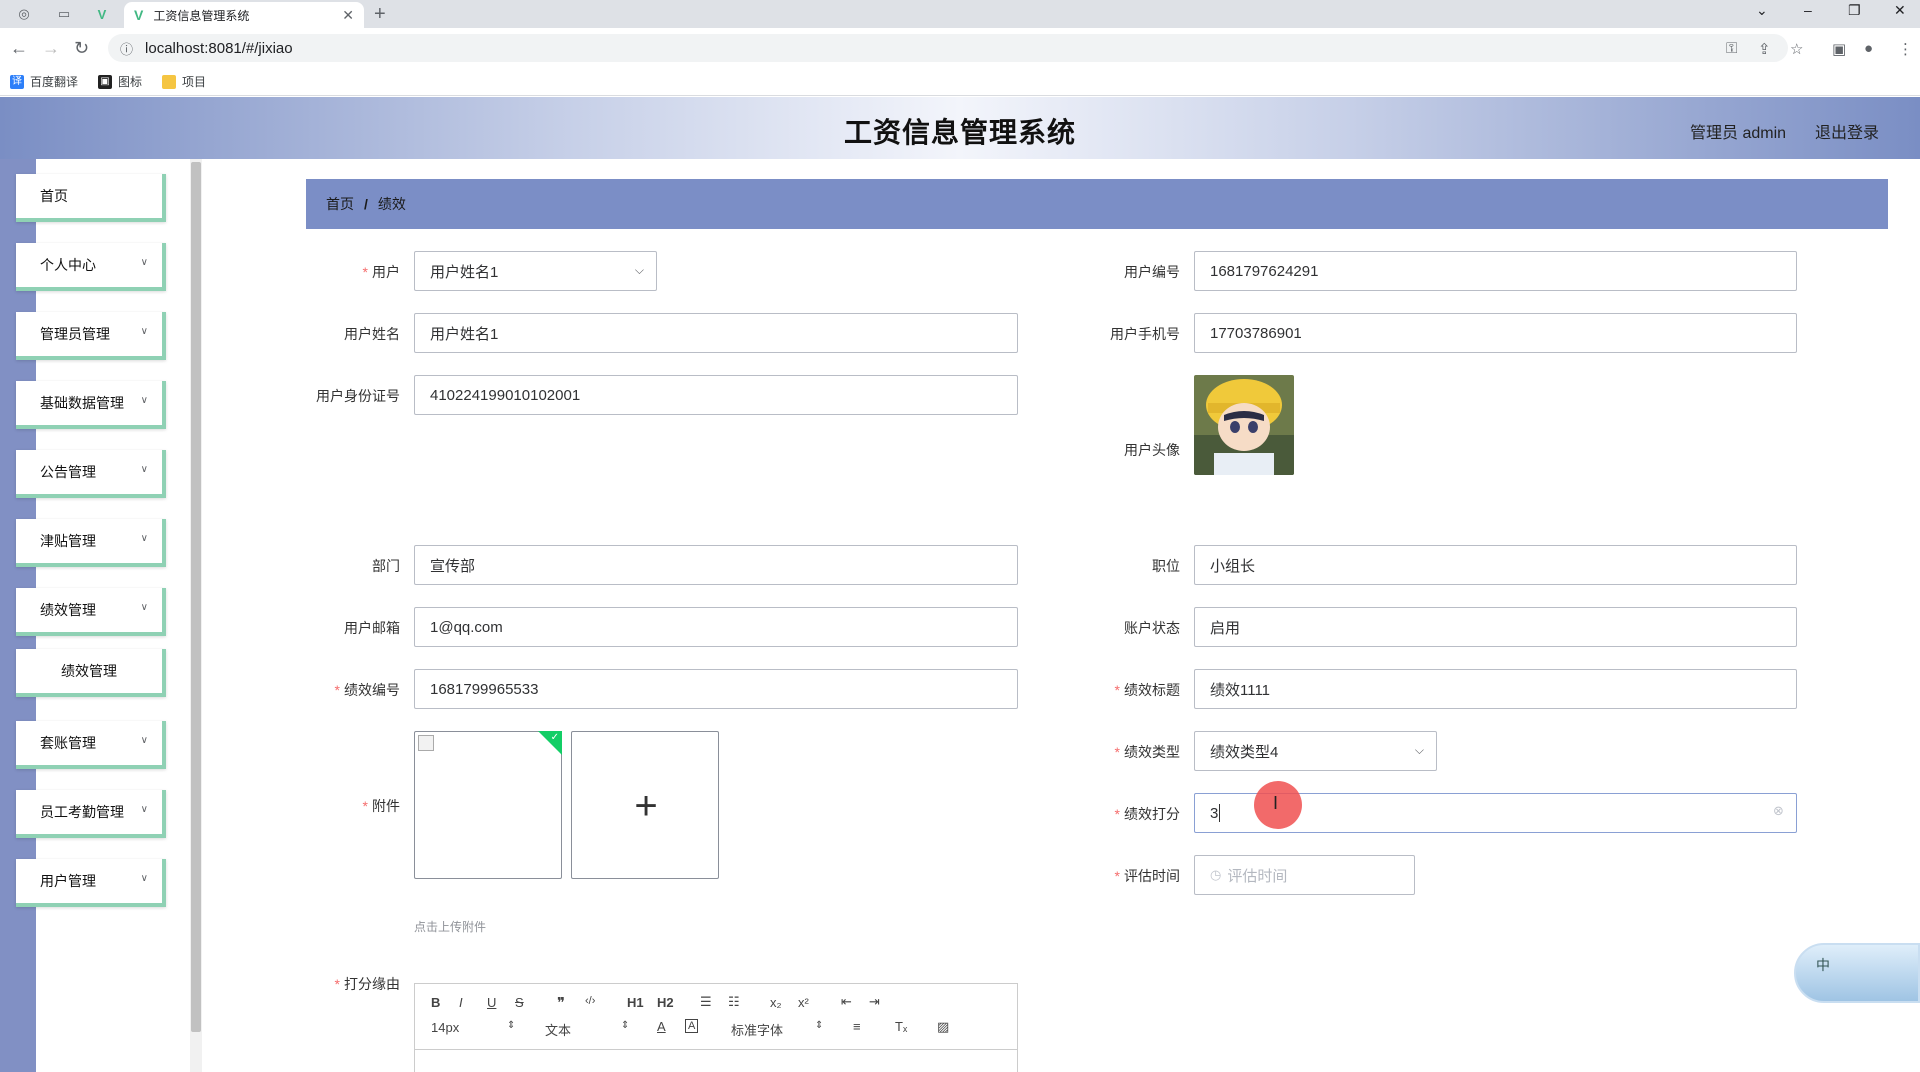  What do you see at coordinates (1857, 973) in the screenshot?
I see `floating-widget: 中` at bounding box center [1857, 973].